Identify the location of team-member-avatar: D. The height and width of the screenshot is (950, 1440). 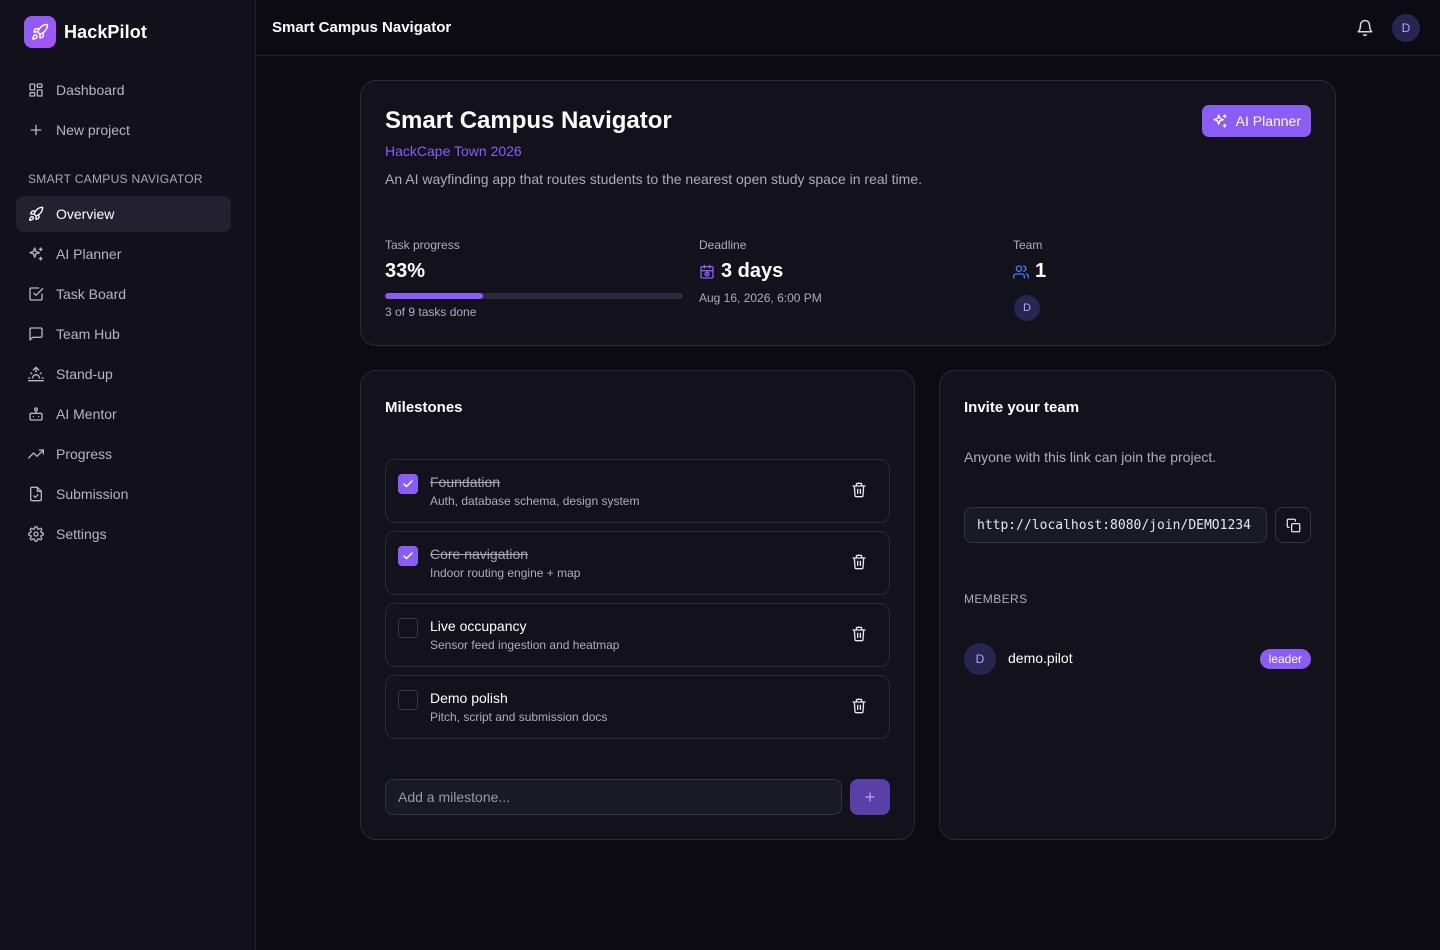
(1027, 308).